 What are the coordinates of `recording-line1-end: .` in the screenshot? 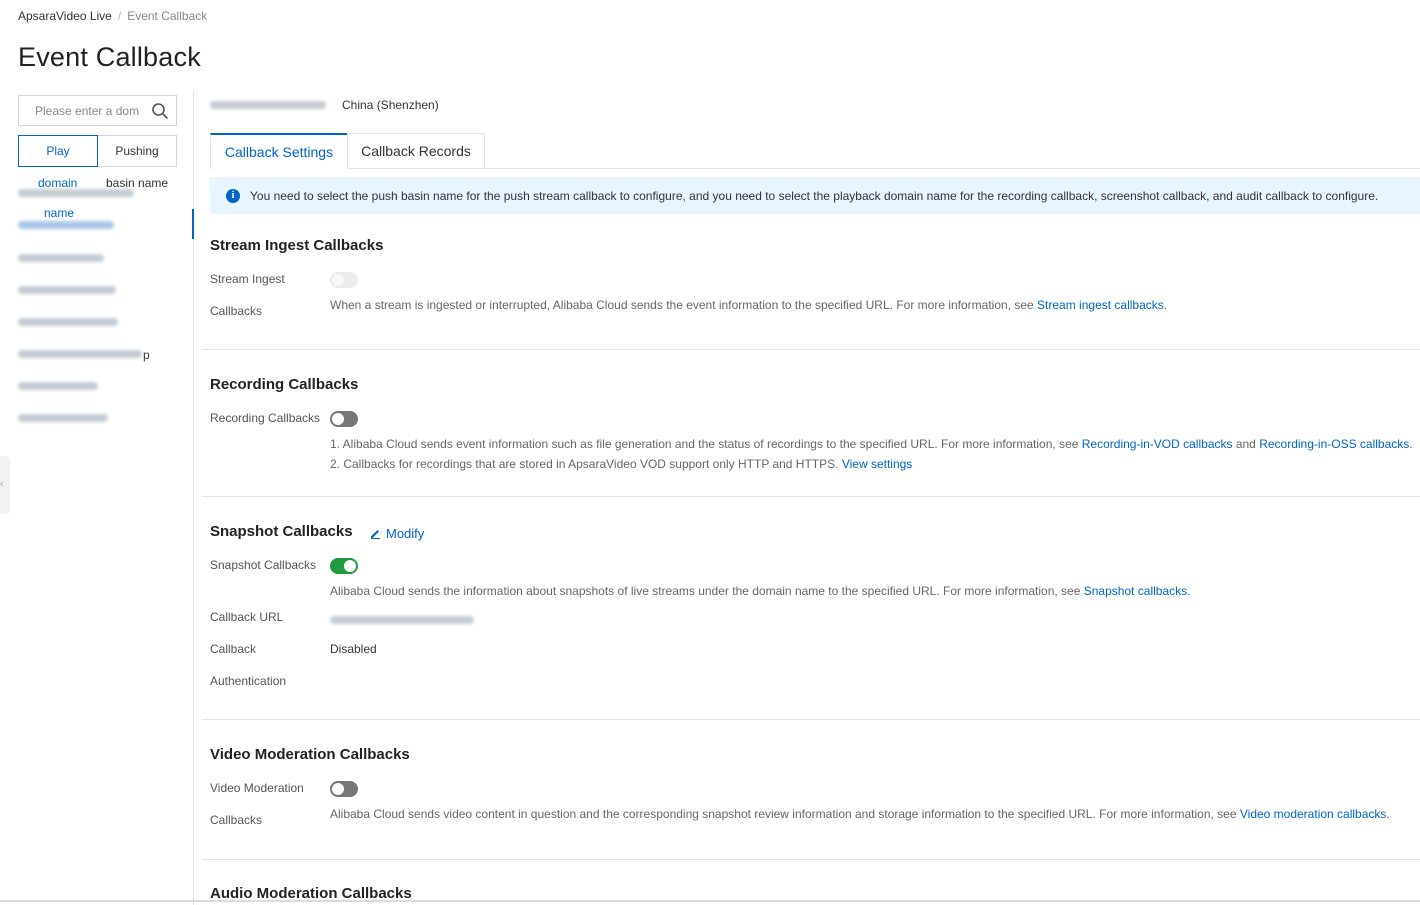 It's located at (1411, 444).